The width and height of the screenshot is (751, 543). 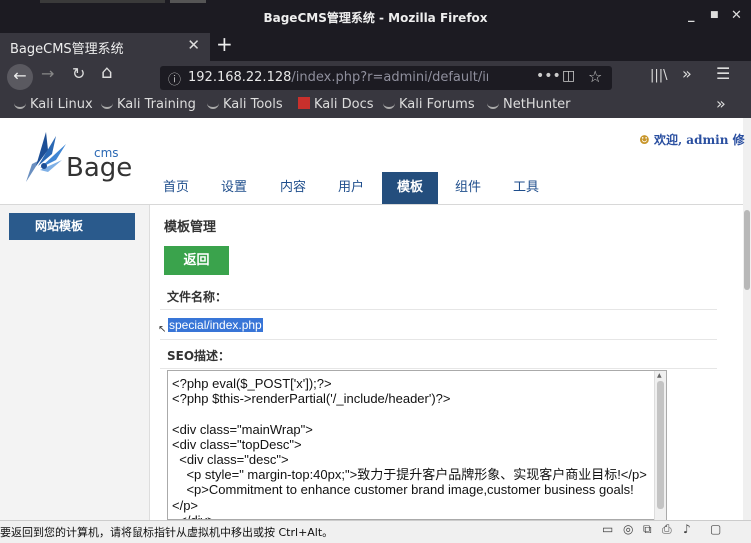 I want to click on page-scrollbar, so click(x=747, y=319).